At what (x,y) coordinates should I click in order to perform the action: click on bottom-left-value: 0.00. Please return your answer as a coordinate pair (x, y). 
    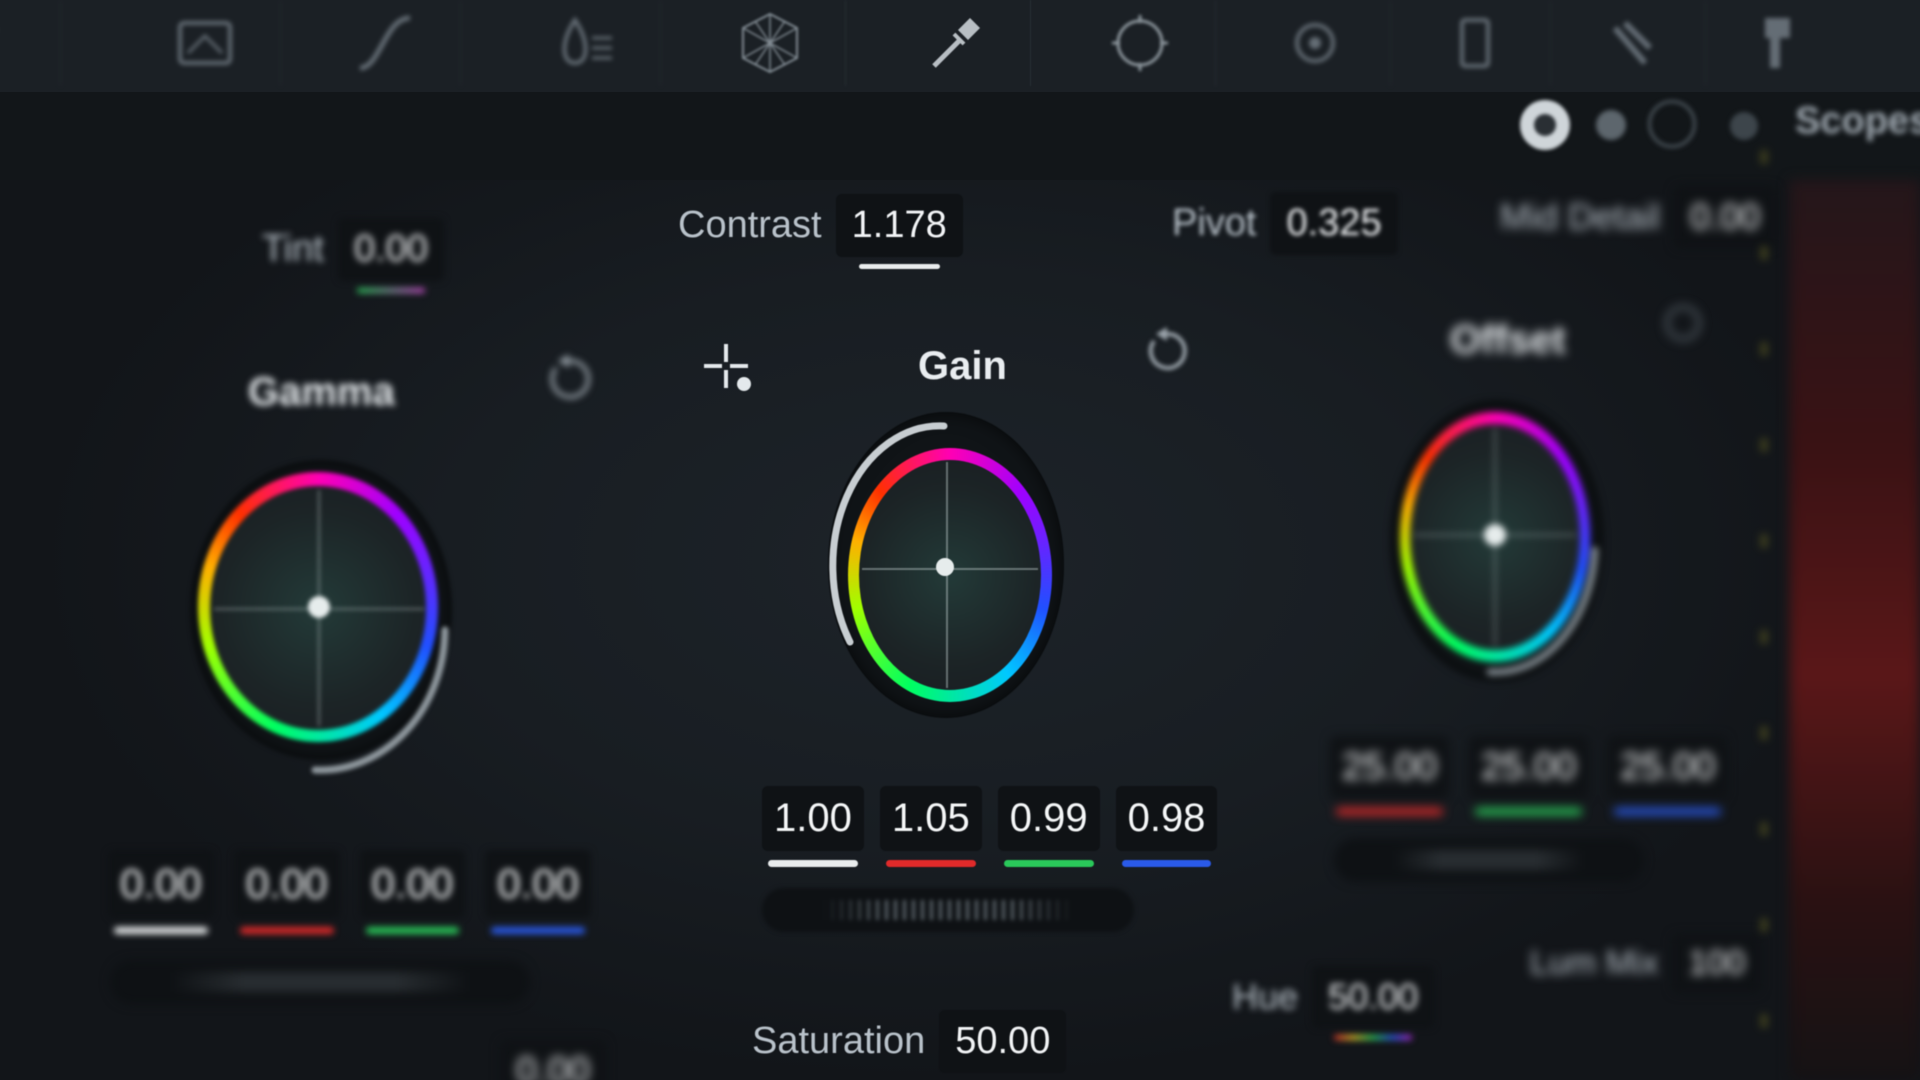
    Looking at the image, I should click on (553, 1065).